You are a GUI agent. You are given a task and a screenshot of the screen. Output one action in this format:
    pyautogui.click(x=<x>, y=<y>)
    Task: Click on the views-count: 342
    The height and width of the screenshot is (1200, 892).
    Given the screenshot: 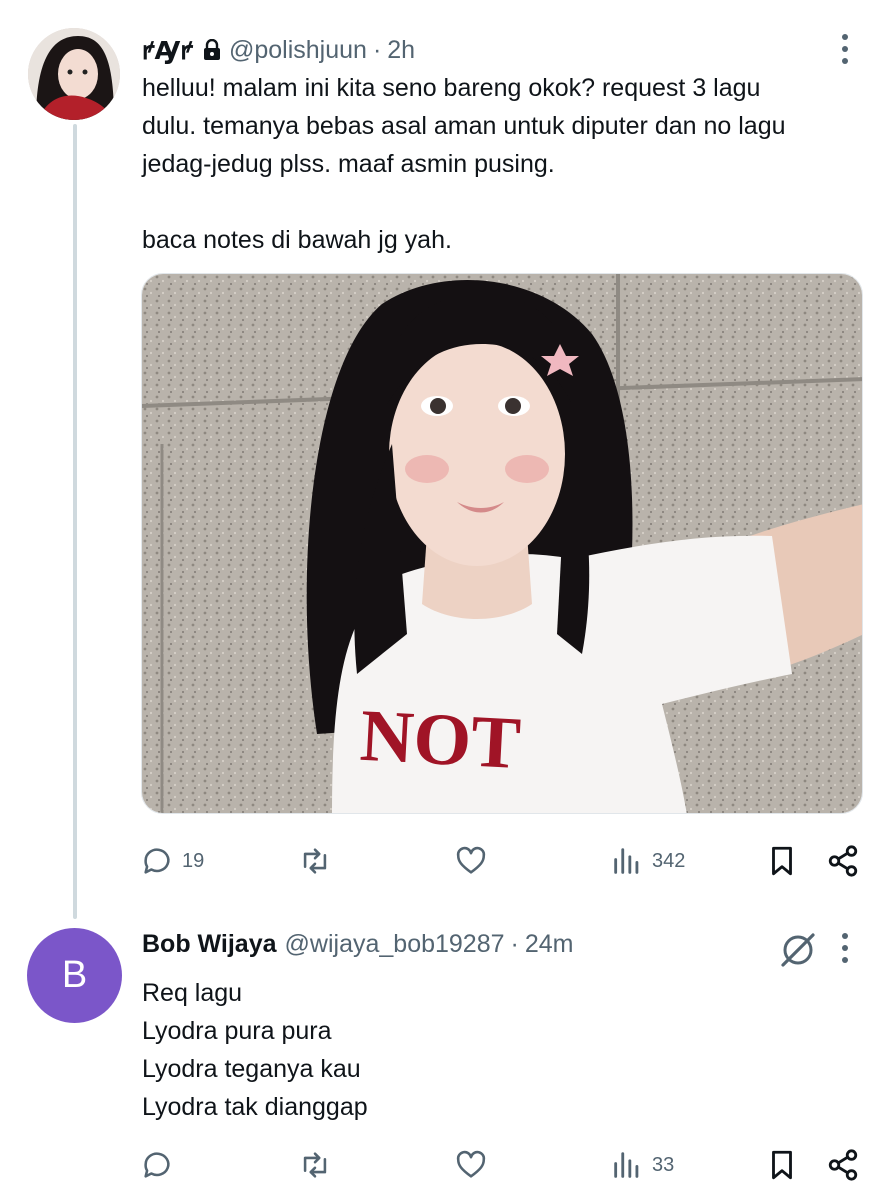 What is the action you would take?
    pyautogui.click(x=669, y=860)
    